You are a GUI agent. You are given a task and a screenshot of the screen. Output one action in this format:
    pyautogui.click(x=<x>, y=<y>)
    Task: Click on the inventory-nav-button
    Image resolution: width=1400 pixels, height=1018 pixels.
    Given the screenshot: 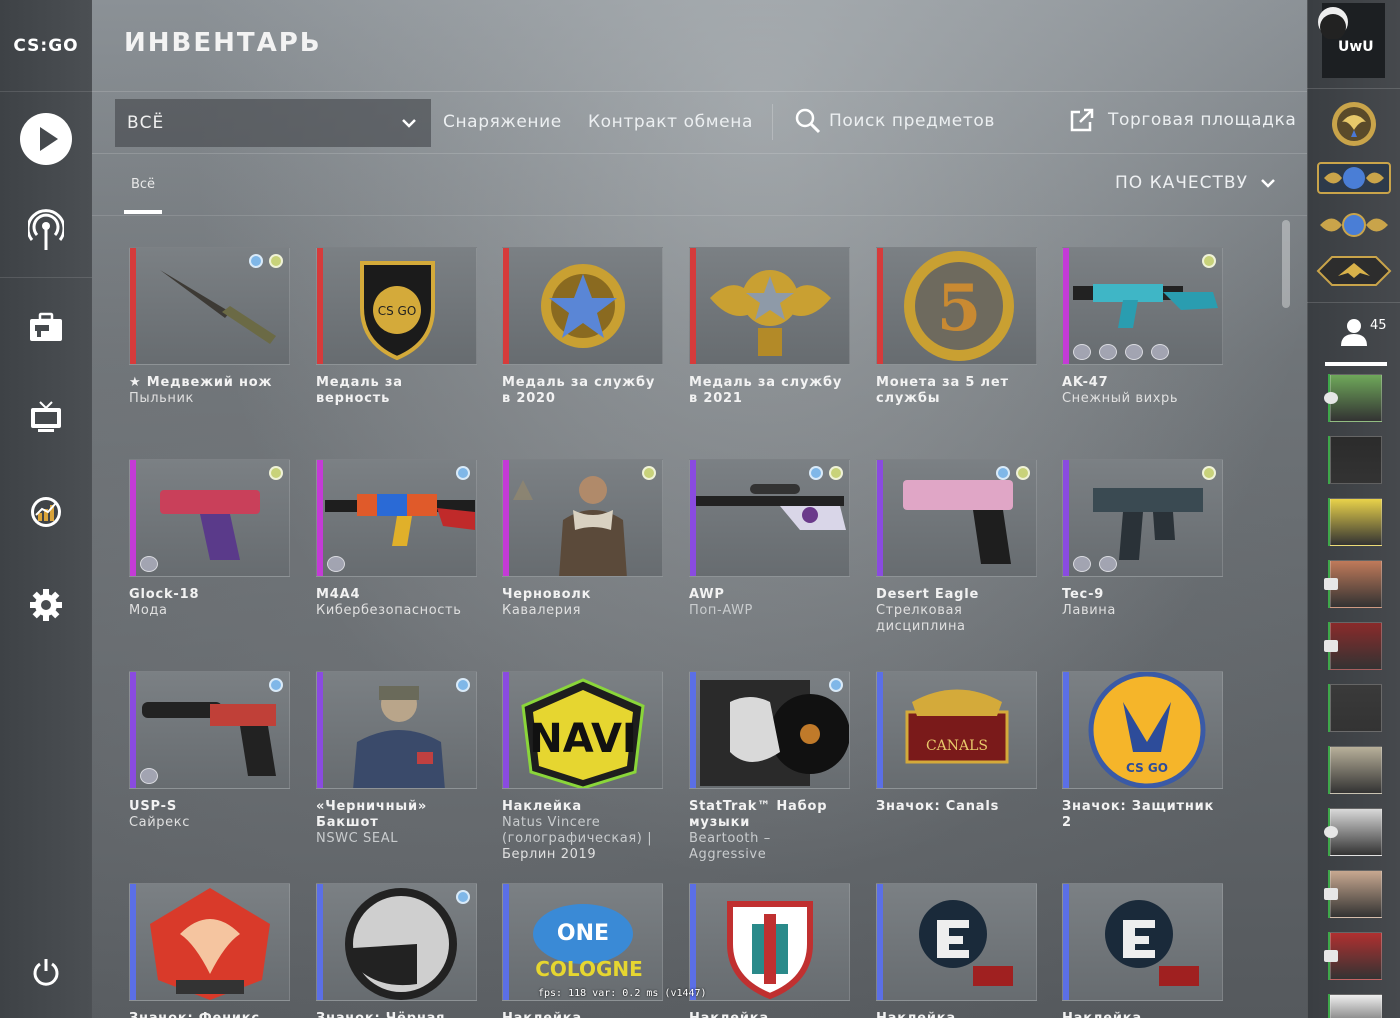 What is the action you would take?
    pyautogui.click(x=46, y=327)
    